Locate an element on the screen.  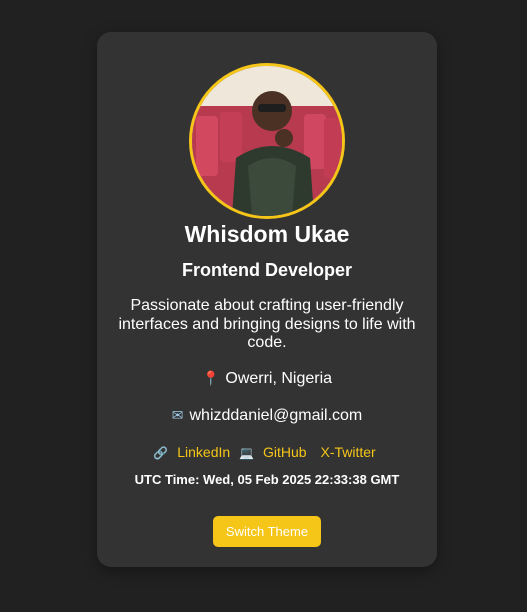
utc-time: UTC Time: Wed, 05 Feb 2025 22:33:38 GMT is located at coordinates (267, 479).